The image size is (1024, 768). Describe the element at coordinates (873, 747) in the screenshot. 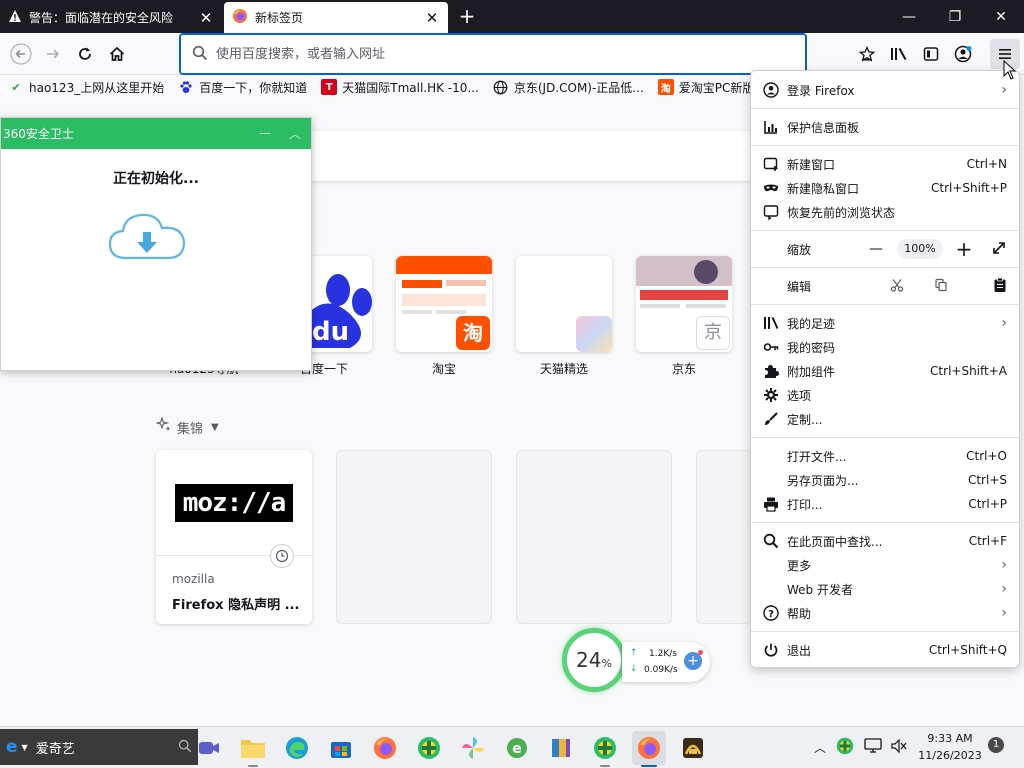

I see `network-icon` at that location.